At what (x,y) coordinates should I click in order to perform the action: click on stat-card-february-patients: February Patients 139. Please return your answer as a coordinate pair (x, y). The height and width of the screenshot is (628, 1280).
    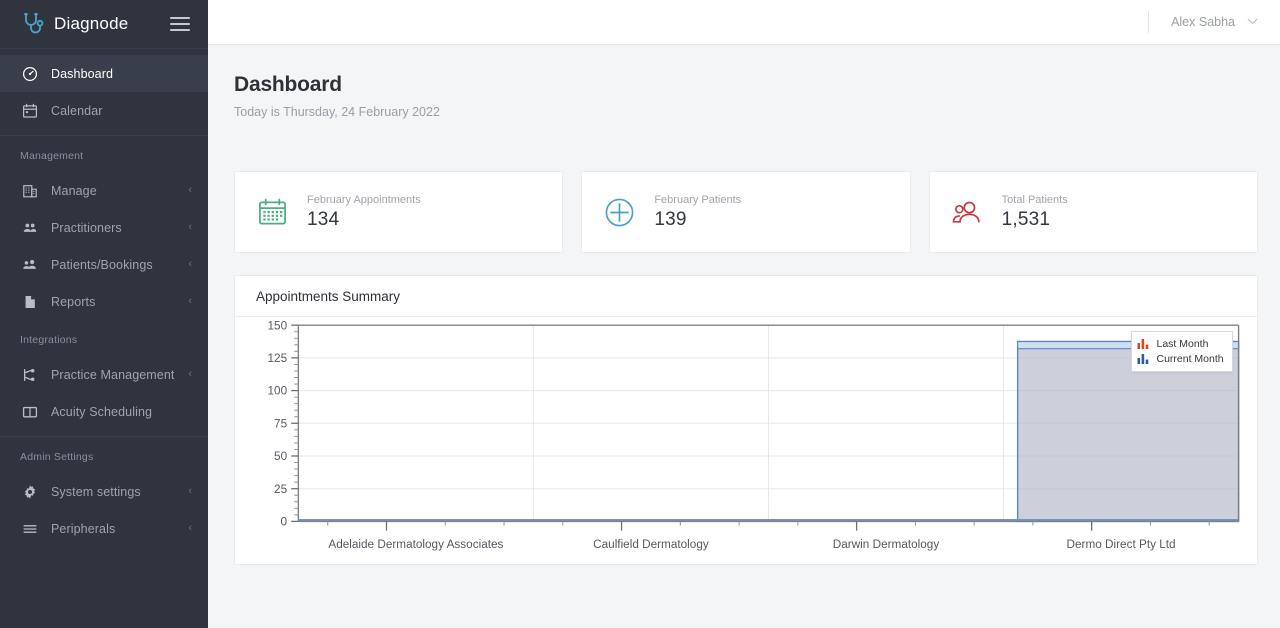
    Looking at the image, I should click on (746, 212).